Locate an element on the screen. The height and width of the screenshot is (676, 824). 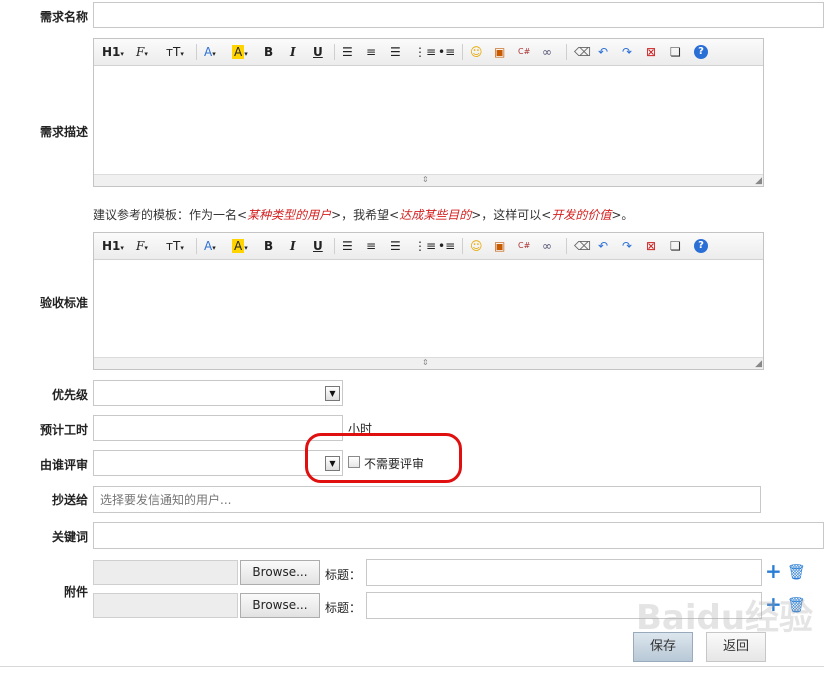
desc-label: 需求描述 is located at coordinates (63, 132).